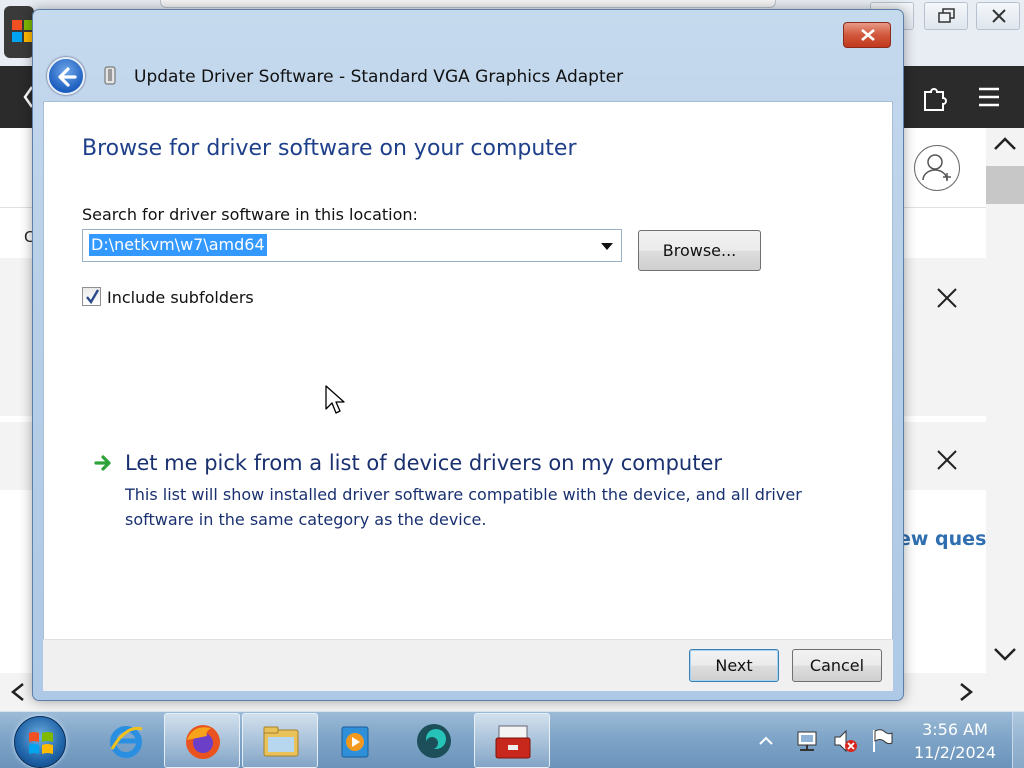 The width and height of the screenshot is (1024, 768). What do you see at coordinates (468, 4) in the screenshot?
I see `background-tab-strip` at bounding box center [468, 4].